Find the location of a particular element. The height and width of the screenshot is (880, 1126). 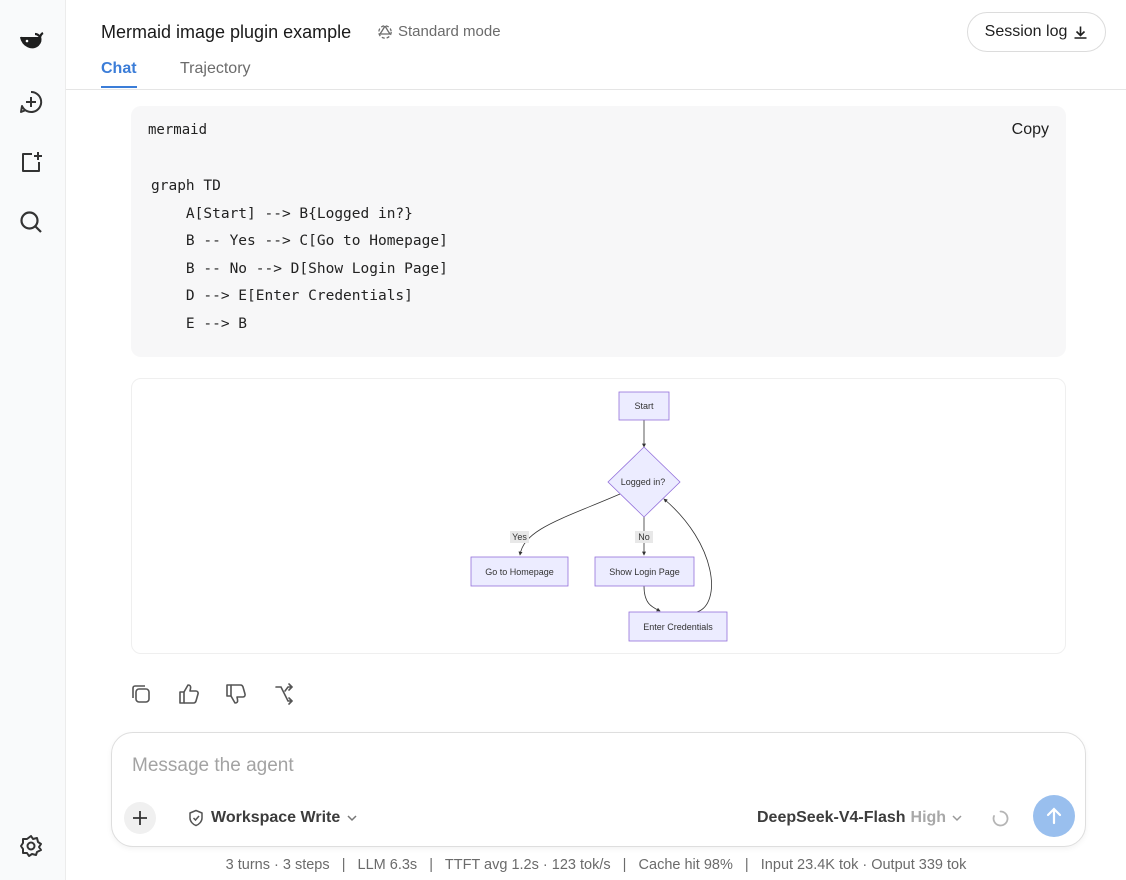

copy-icon is located at coordinates (141, 694).